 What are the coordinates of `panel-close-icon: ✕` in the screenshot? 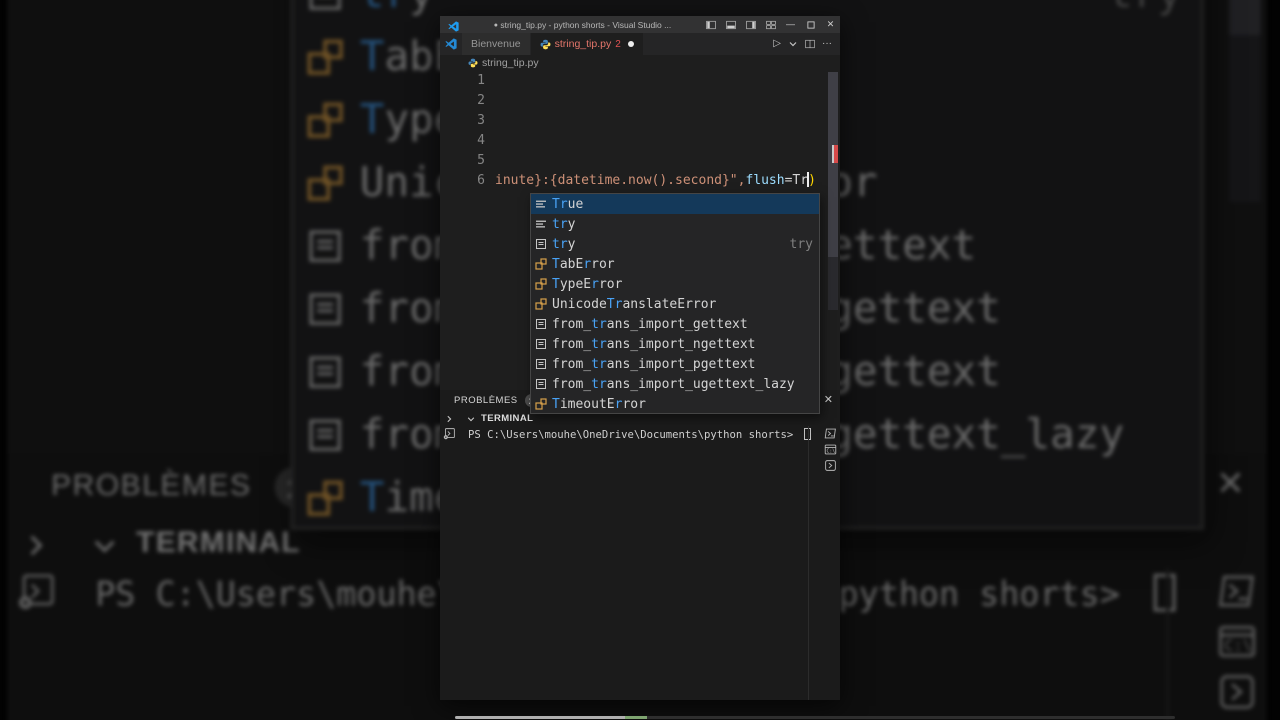 It's located at (828, 399).